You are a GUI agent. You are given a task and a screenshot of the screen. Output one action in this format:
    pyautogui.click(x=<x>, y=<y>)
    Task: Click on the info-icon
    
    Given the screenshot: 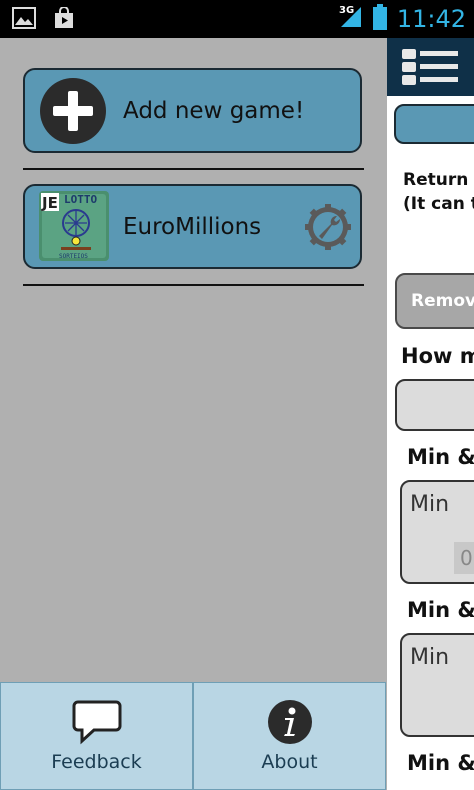 What is the action you would take?
    pyautogui.click(x=290, y=724)
    